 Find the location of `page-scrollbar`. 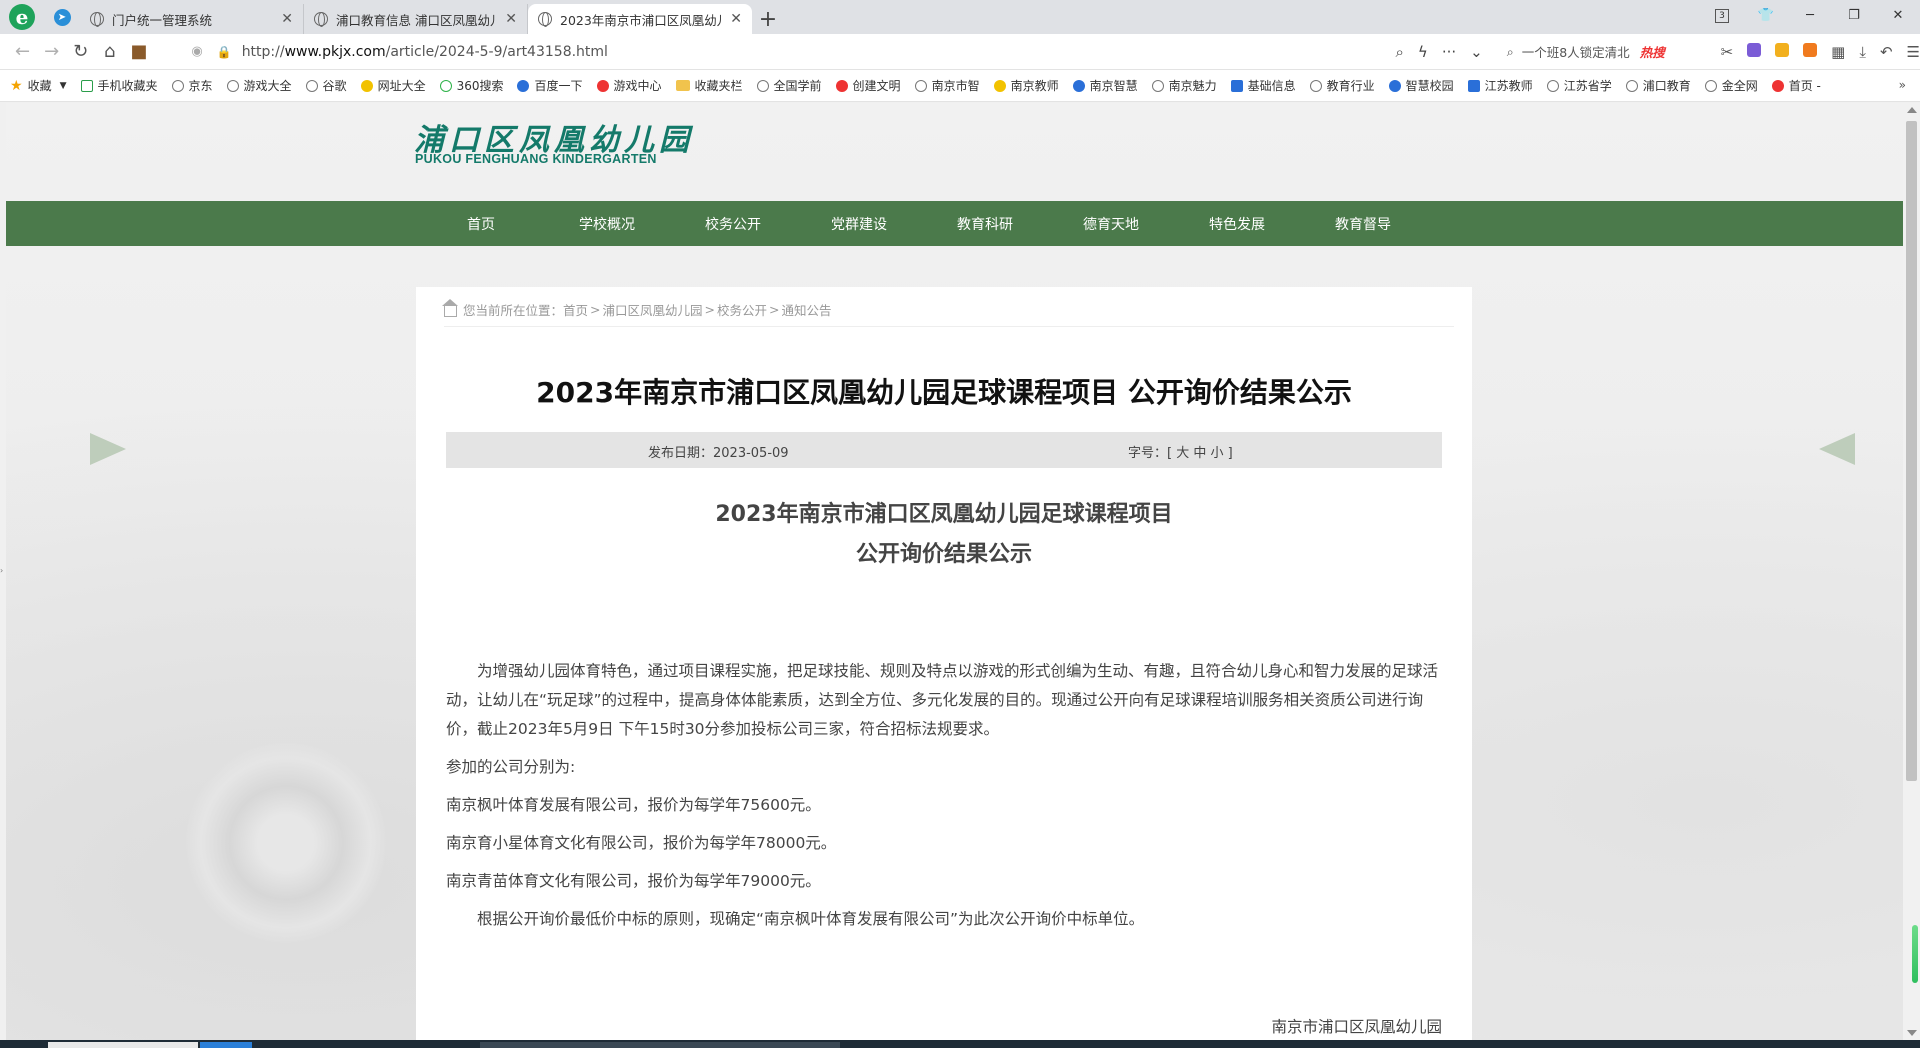

page-scrollbar is located at coordinates (1911, 571).